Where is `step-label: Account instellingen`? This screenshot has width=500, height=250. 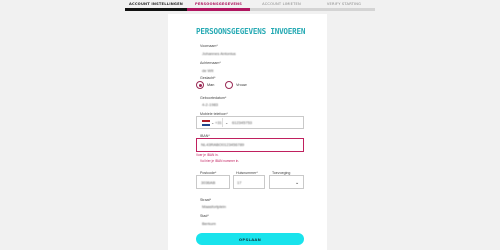 step-label: Account instellingen is located at coordinates (156, 4).